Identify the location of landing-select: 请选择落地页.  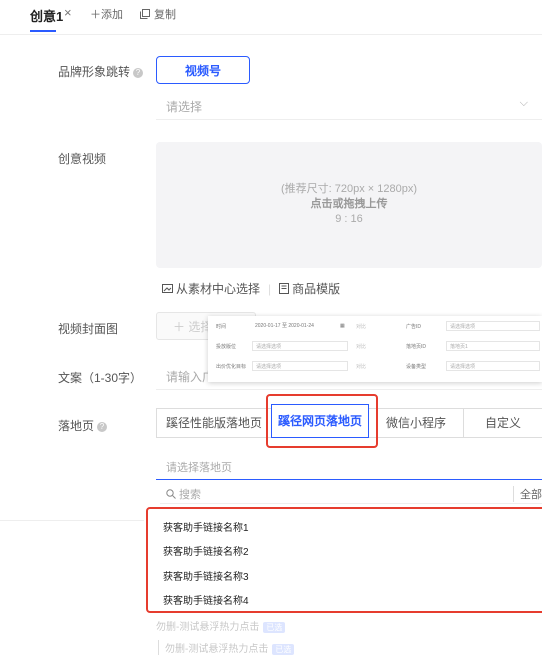
(349, 467).